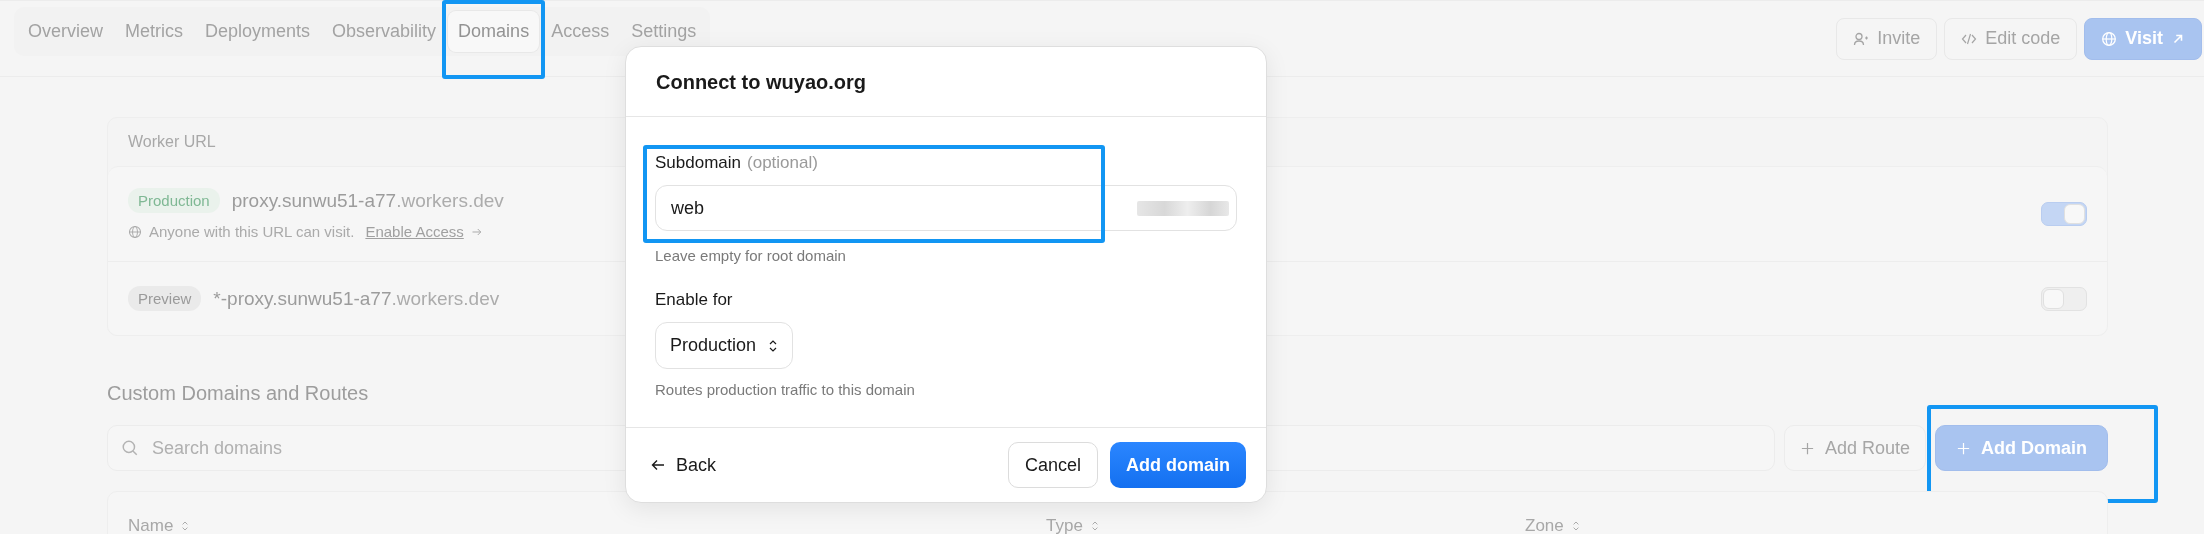 The width and height of the screenshot is (2204, 534). Describe the element at coordinates (658, 465) in the screenshot. I see `arrow-left-icon` at that location.